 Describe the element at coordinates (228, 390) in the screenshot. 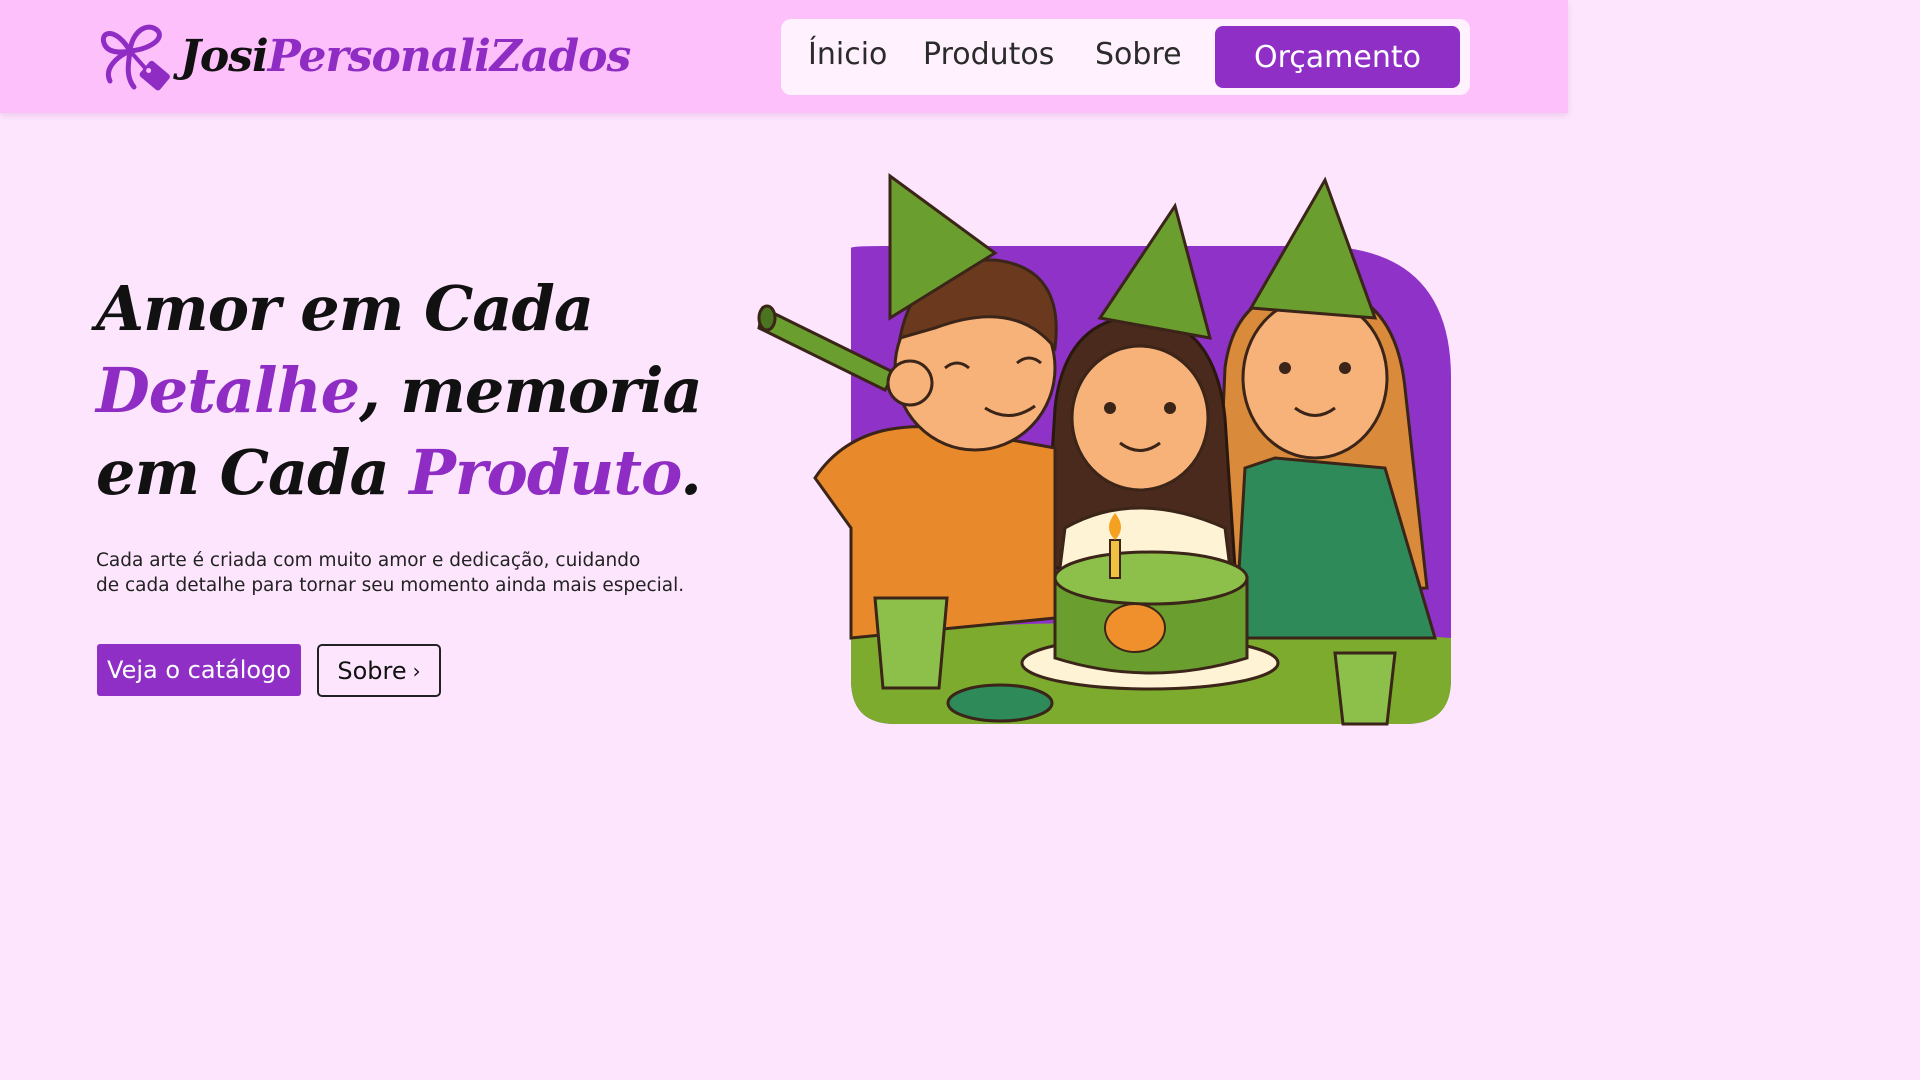

I see `headline-highlight-detalhe: Detalhe` at that location.